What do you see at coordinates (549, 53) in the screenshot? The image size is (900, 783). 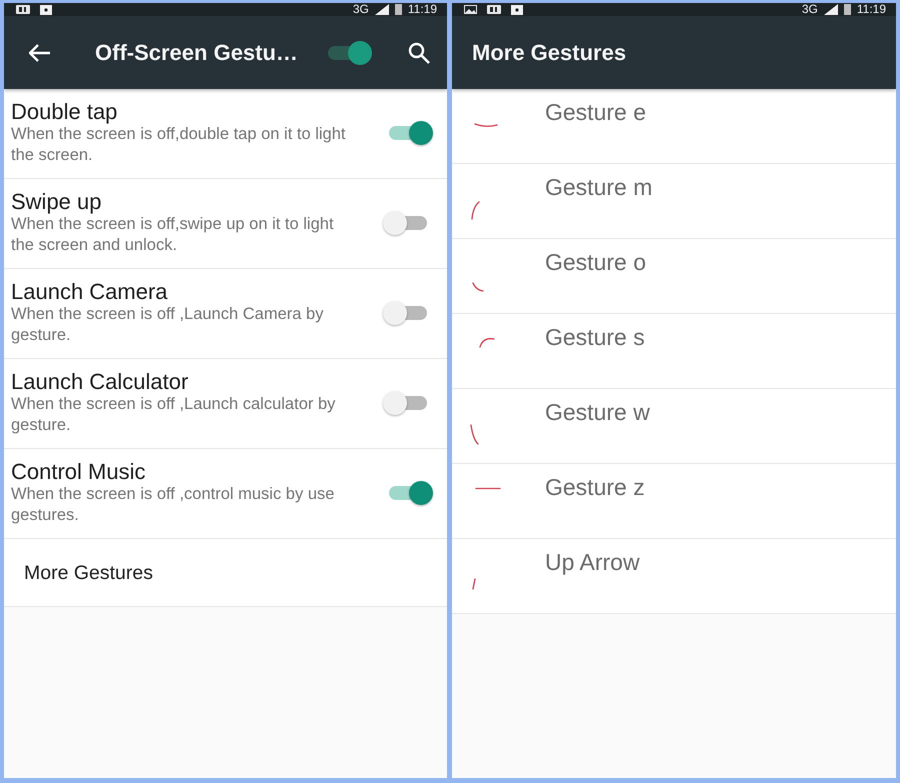 I see `app-bar-title: More Gestures` at bounding box center [549, 53].